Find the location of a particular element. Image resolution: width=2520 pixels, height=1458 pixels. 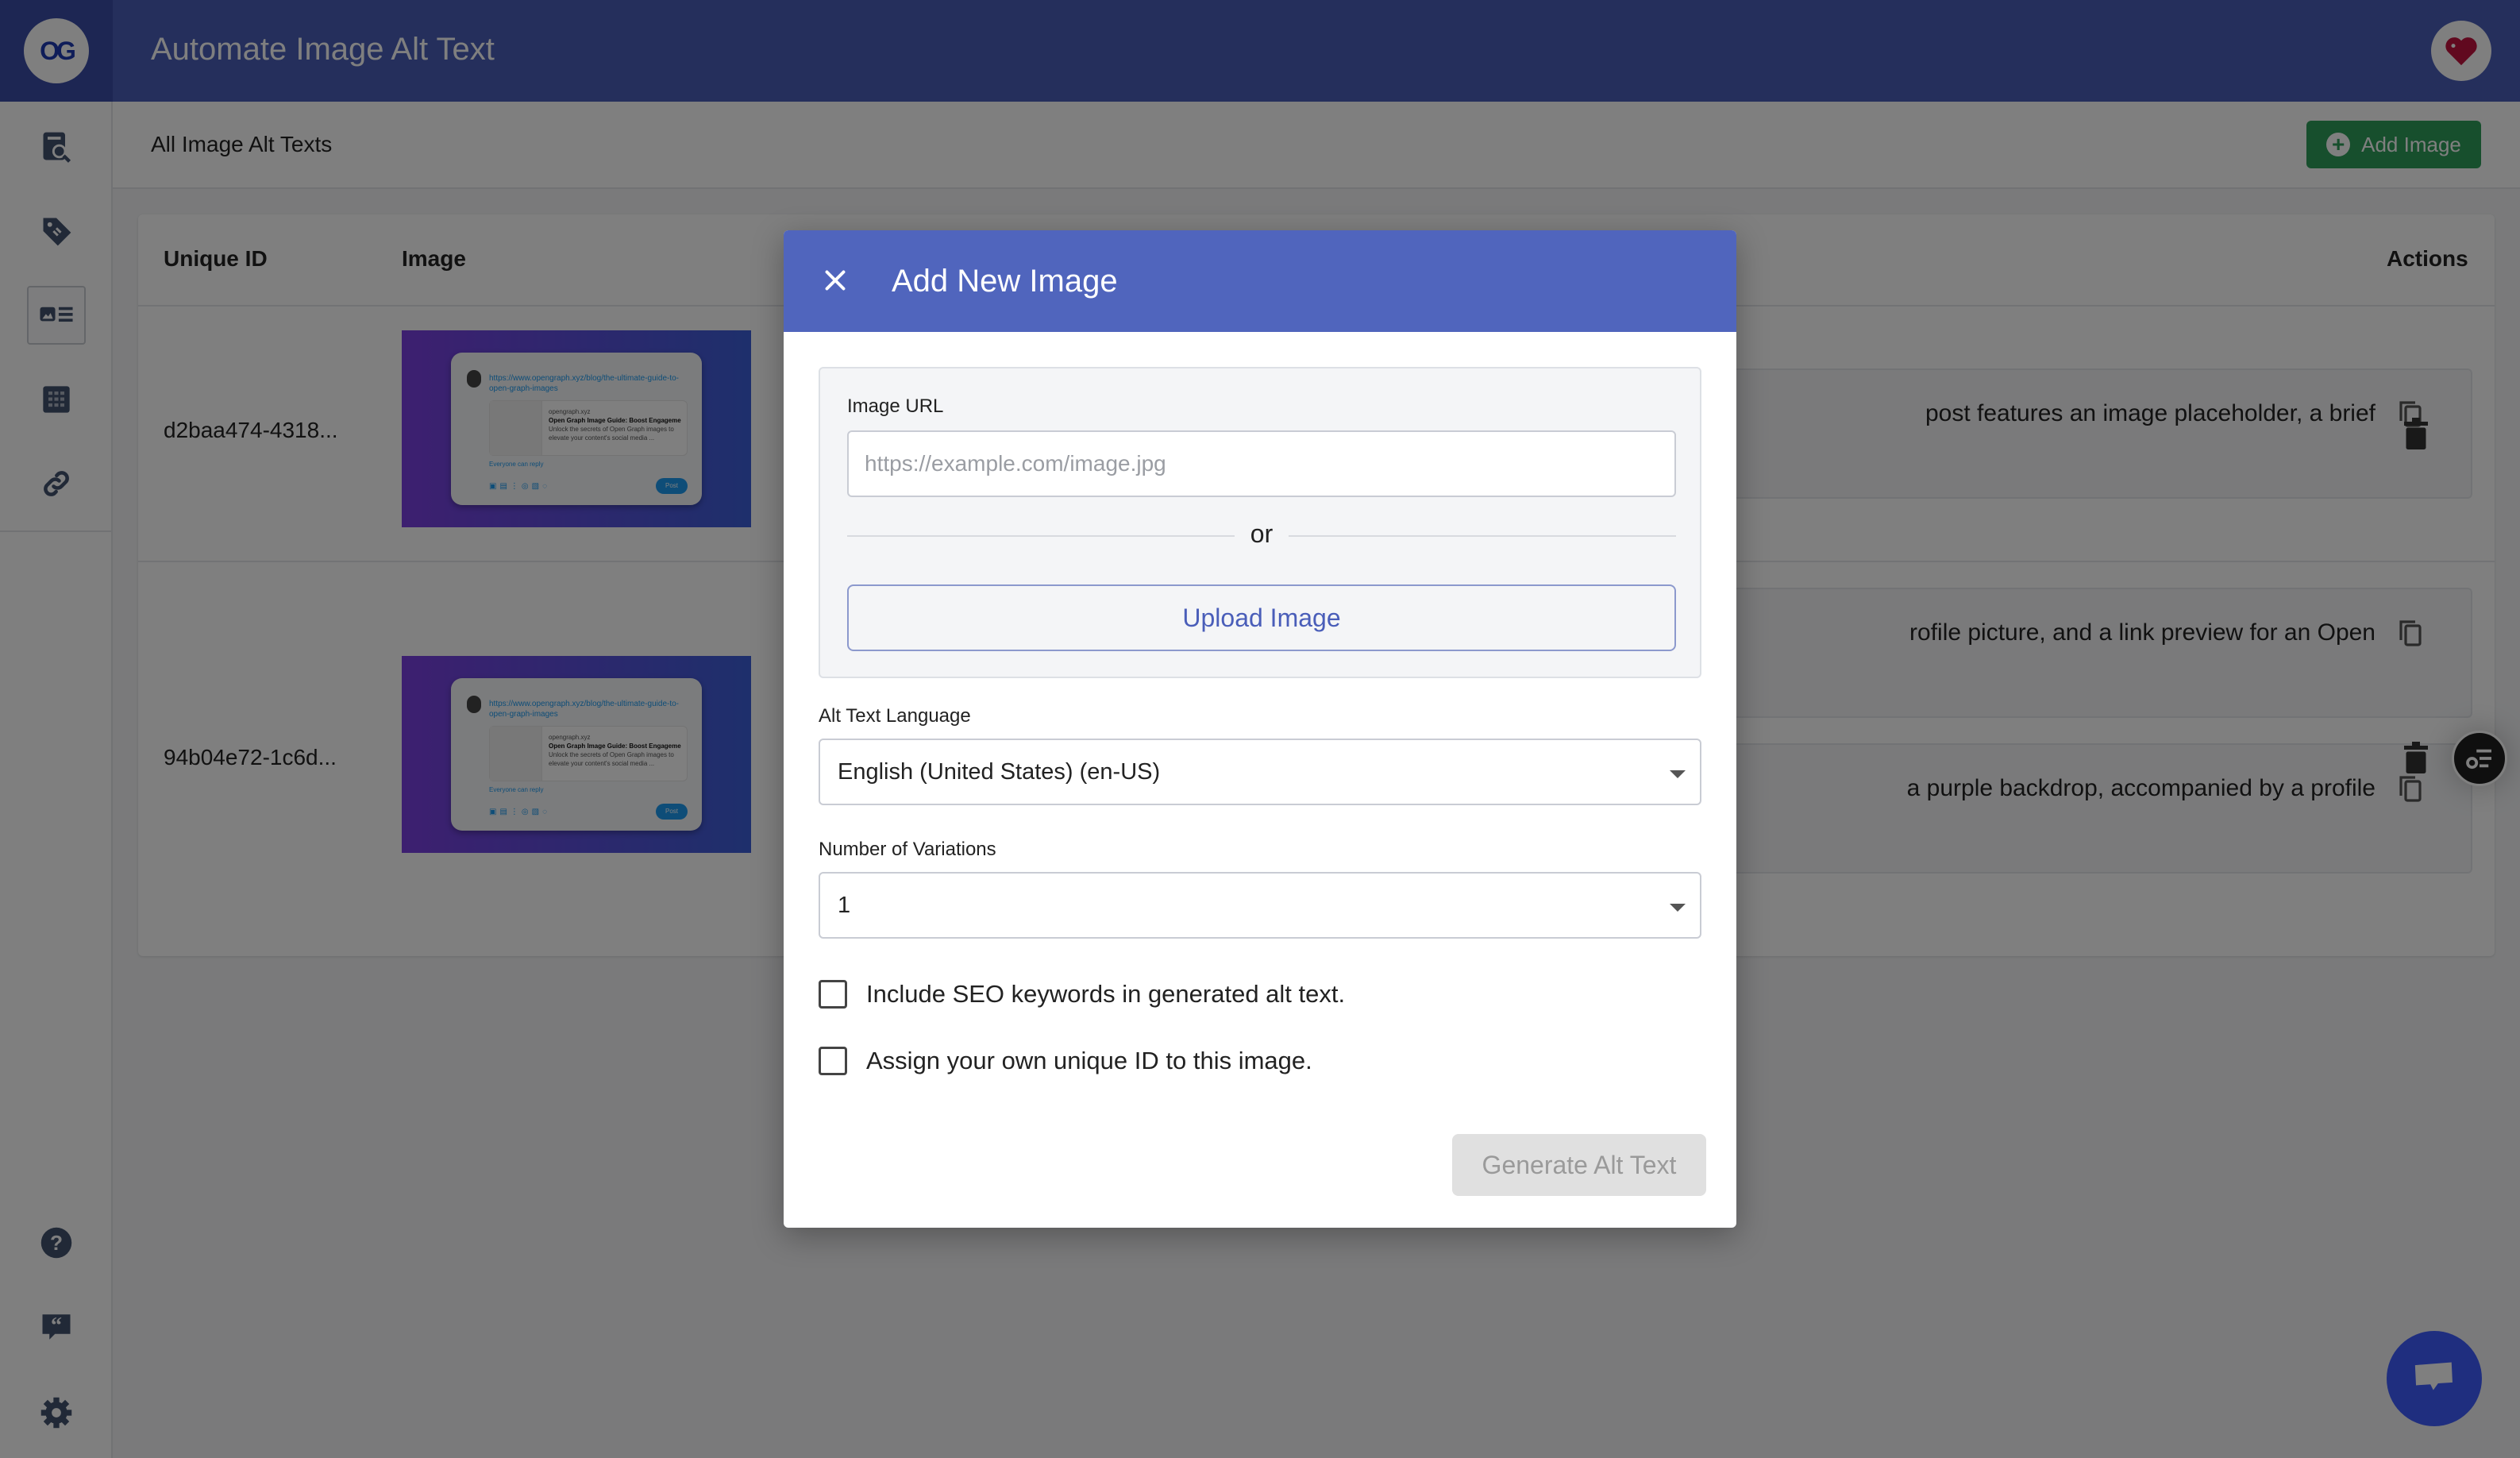

modal-title: Add New Image is located at coordinates (1005, 281).